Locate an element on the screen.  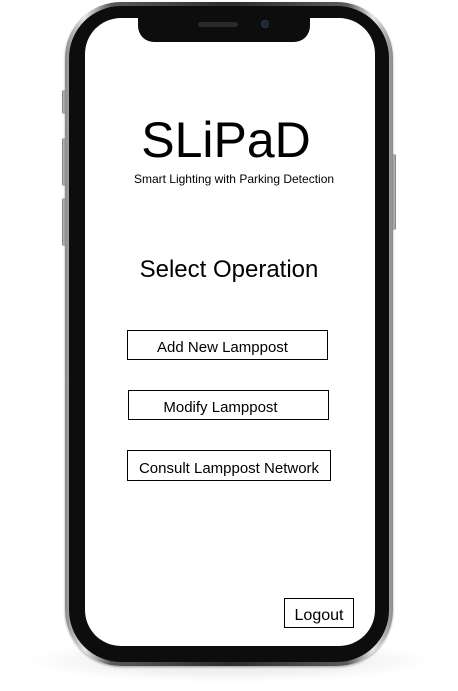
logout-label: Logout is located at coordinates (319, 615).